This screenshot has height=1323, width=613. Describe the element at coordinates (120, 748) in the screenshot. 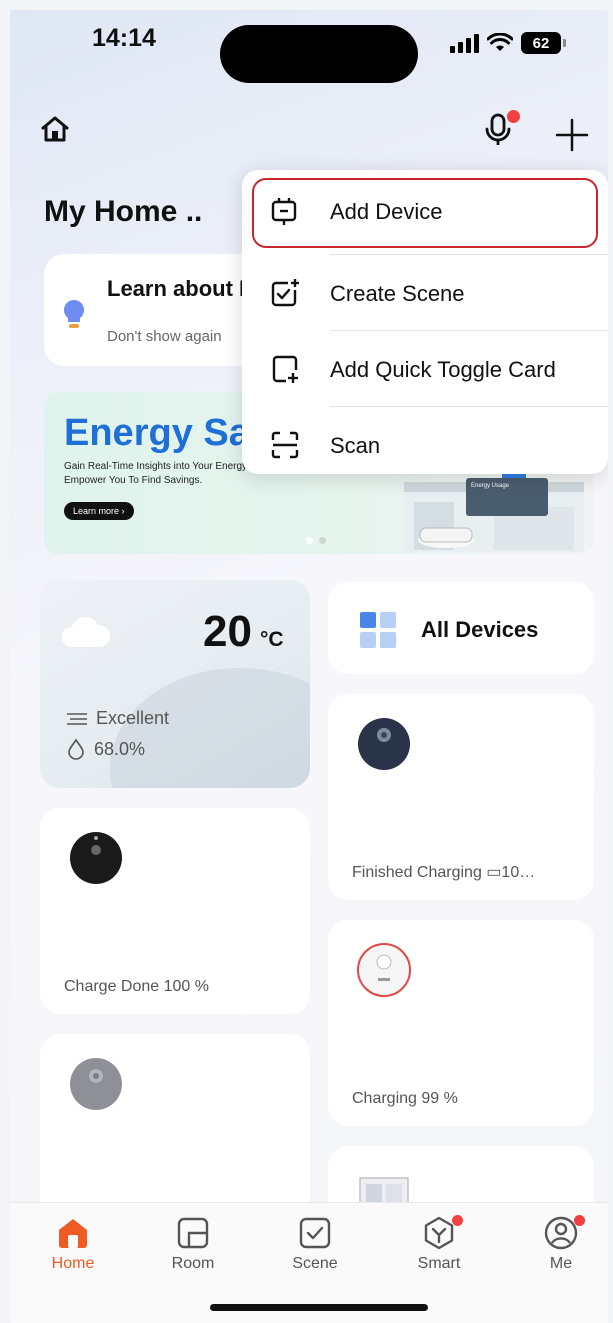

I see `humidity-value: 68.0%` at that location.